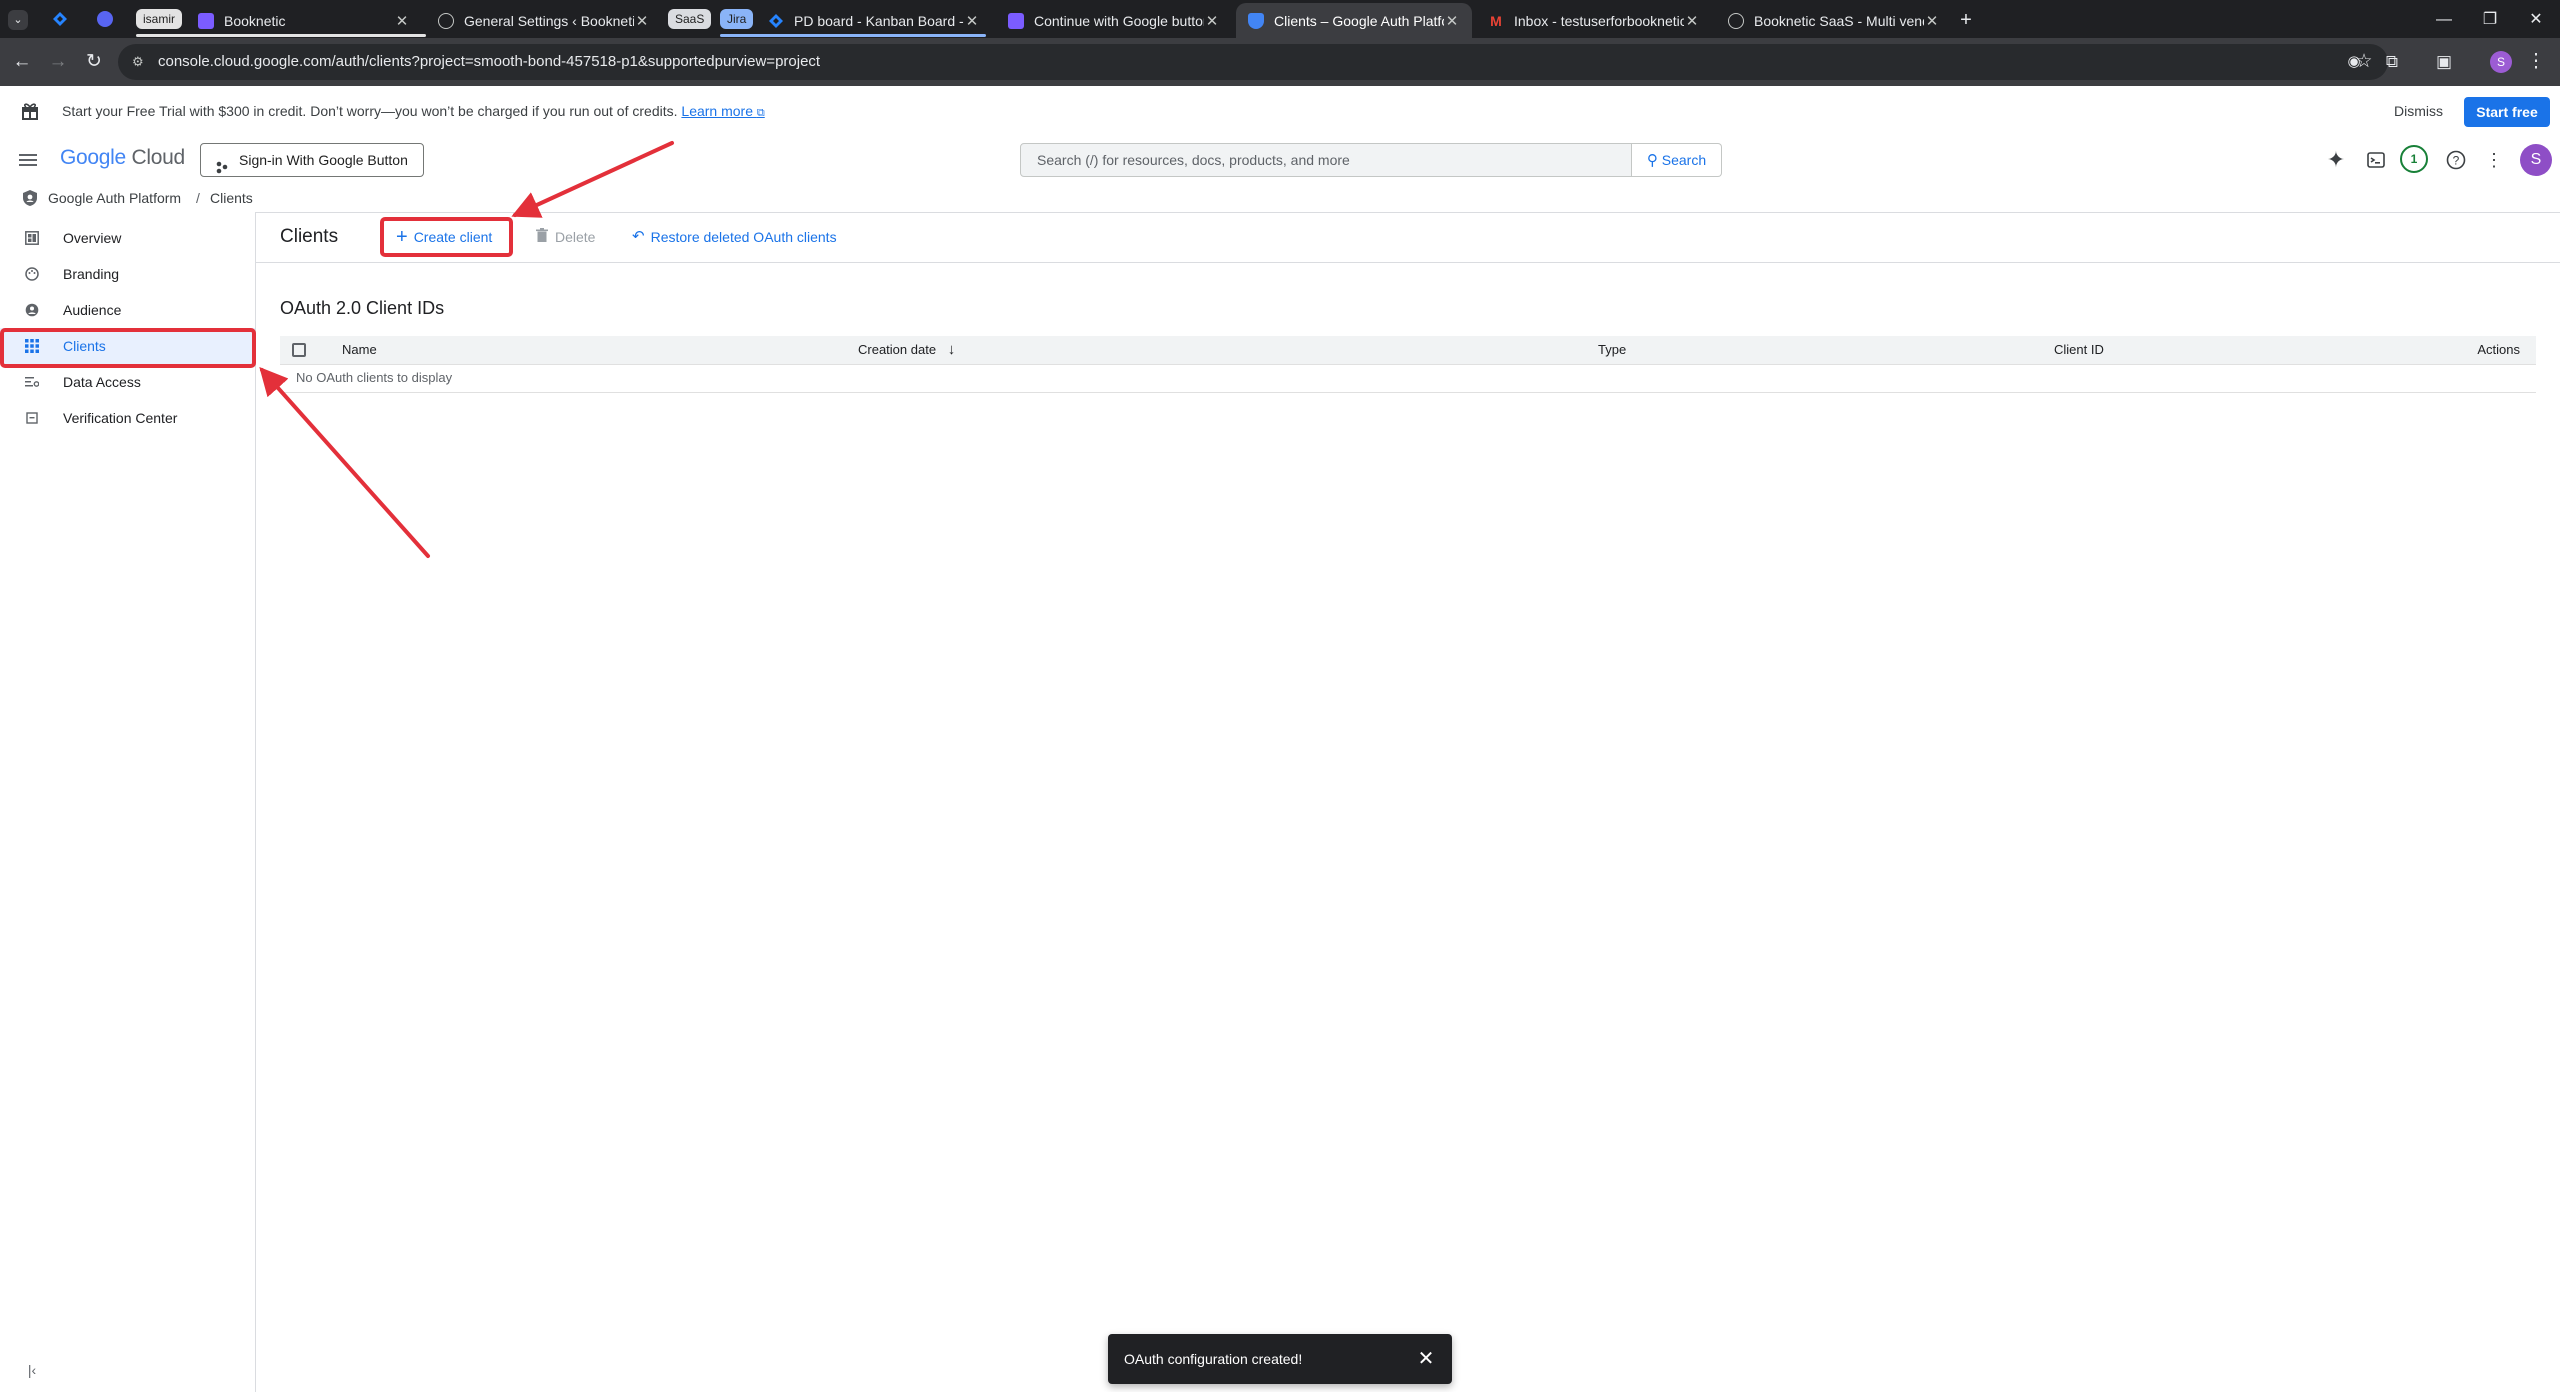 This screenshot has height=1392, width=2560. What do you see at coordinates (874, 20) in the screenshot?
I see `tab-pd-board: PD board - Kanban Board - Jira ✕` at bounding box center [874, 20].